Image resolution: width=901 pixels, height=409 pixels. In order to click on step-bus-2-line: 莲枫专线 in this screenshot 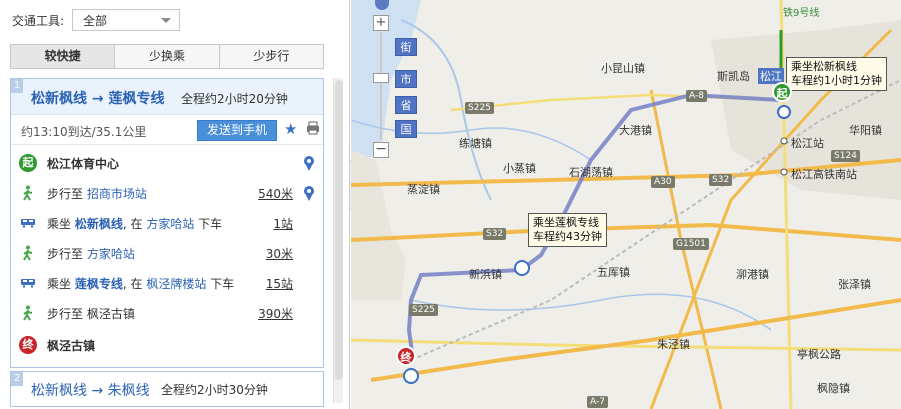, I will do `click(99, 284)`.